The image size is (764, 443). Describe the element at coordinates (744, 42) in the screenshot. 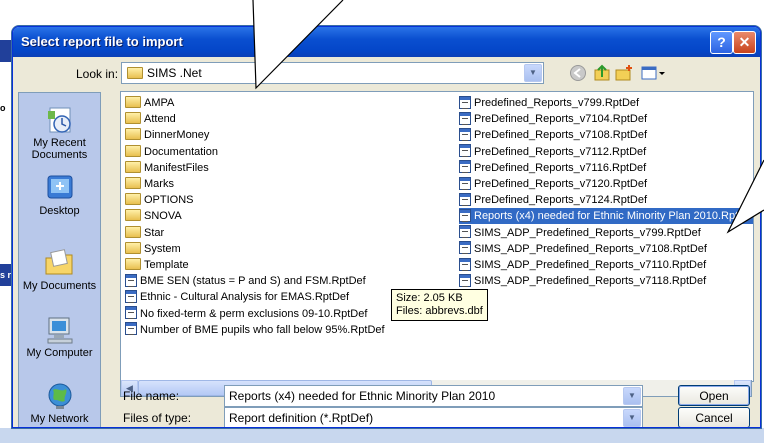

I see `close-button: ✕` at that location.